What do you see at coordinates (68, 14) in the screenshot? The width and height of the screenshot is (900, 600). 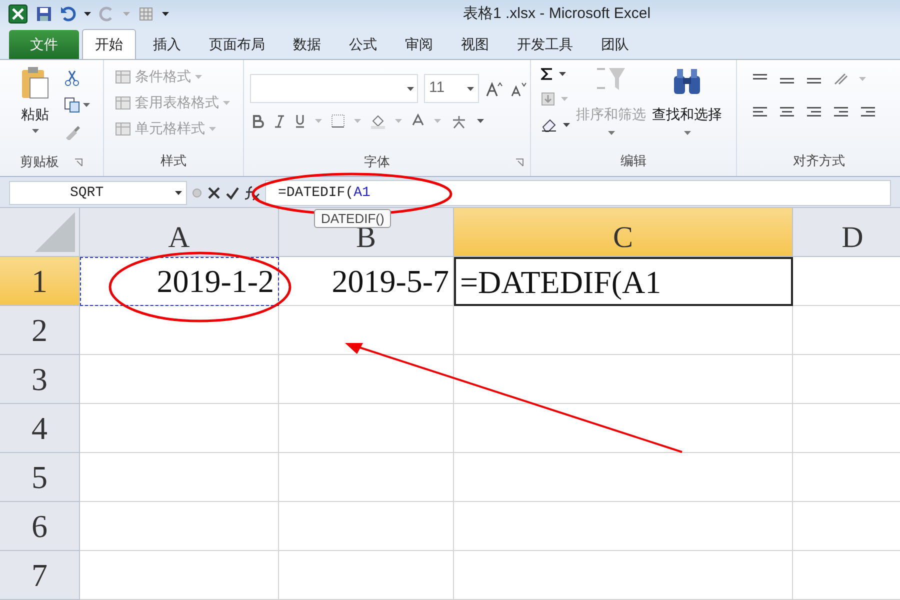 I see `undo-icon` at bounding box center [68, 14].